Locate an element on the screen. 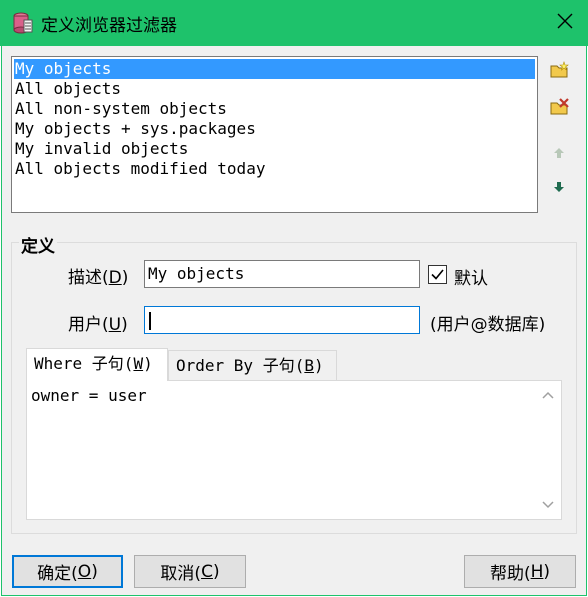 This screenshot has width=588, height=597. text-caret is located at coordinates (150, 320).